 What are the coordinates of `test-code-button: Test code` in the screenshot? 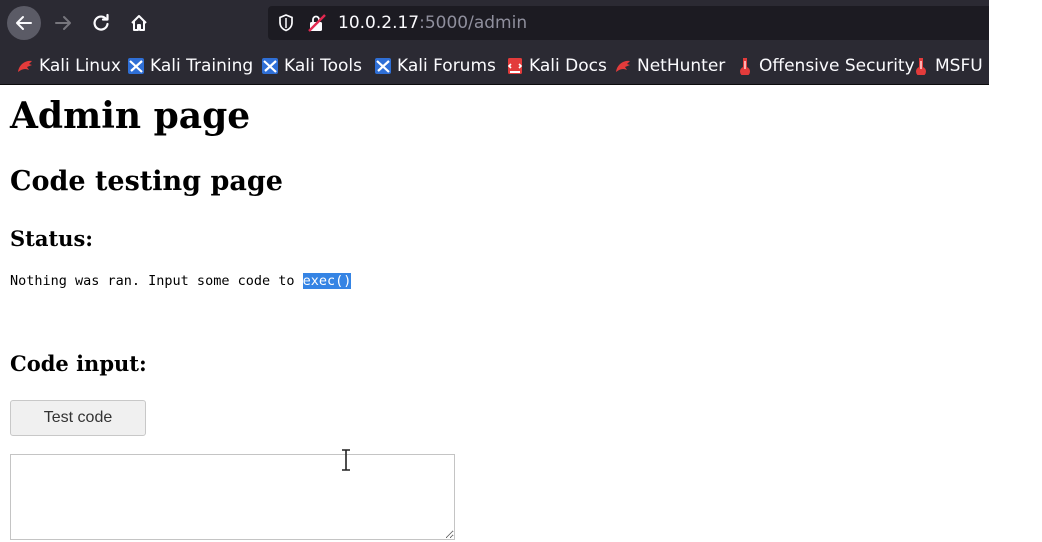 It's located at (78, 418).